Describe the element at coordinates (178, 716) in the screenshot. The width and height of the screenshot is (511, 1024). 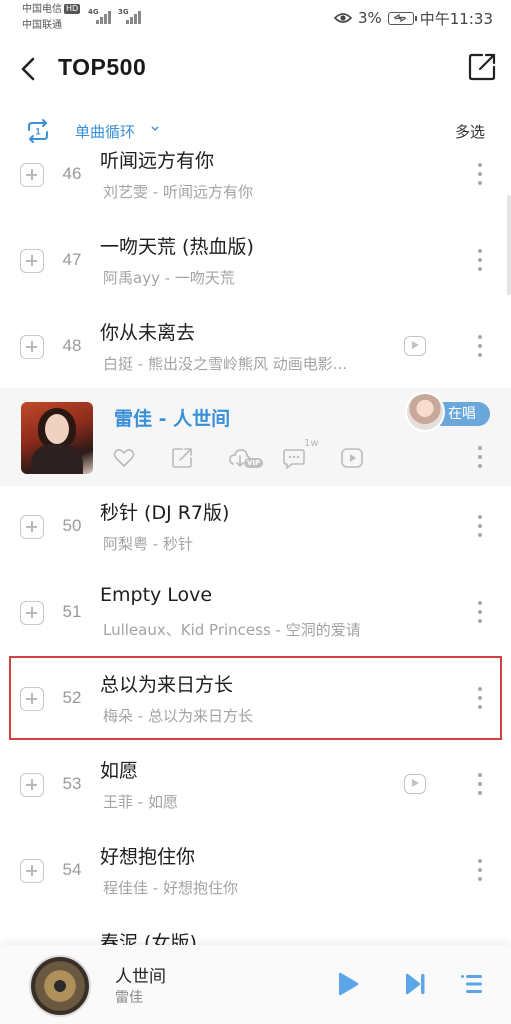
I see `song-subtitle: 梅朵 - 总以为来日方长` at that location.